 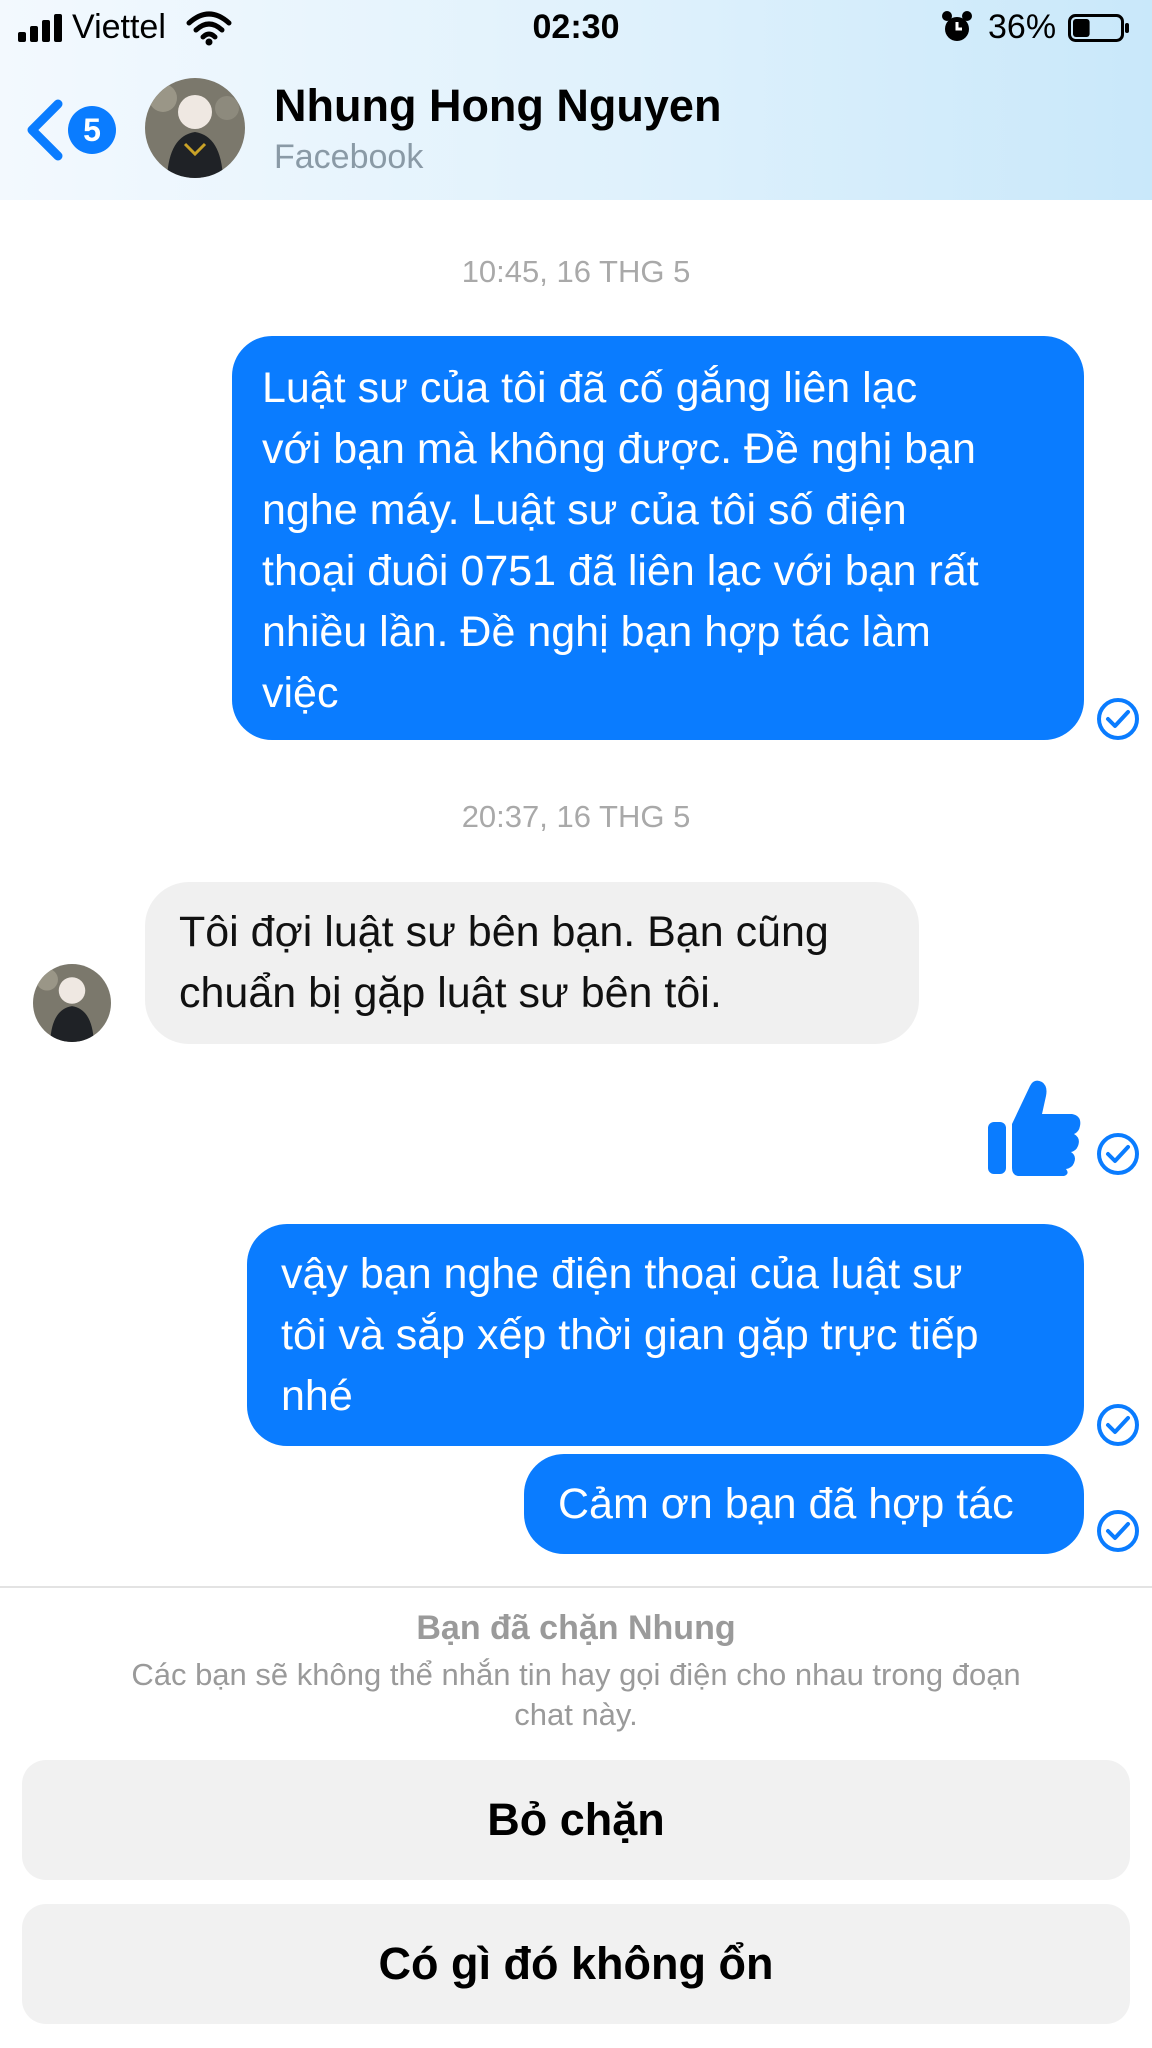 I want to click on footer-divider, so click(x=576, y=1587).